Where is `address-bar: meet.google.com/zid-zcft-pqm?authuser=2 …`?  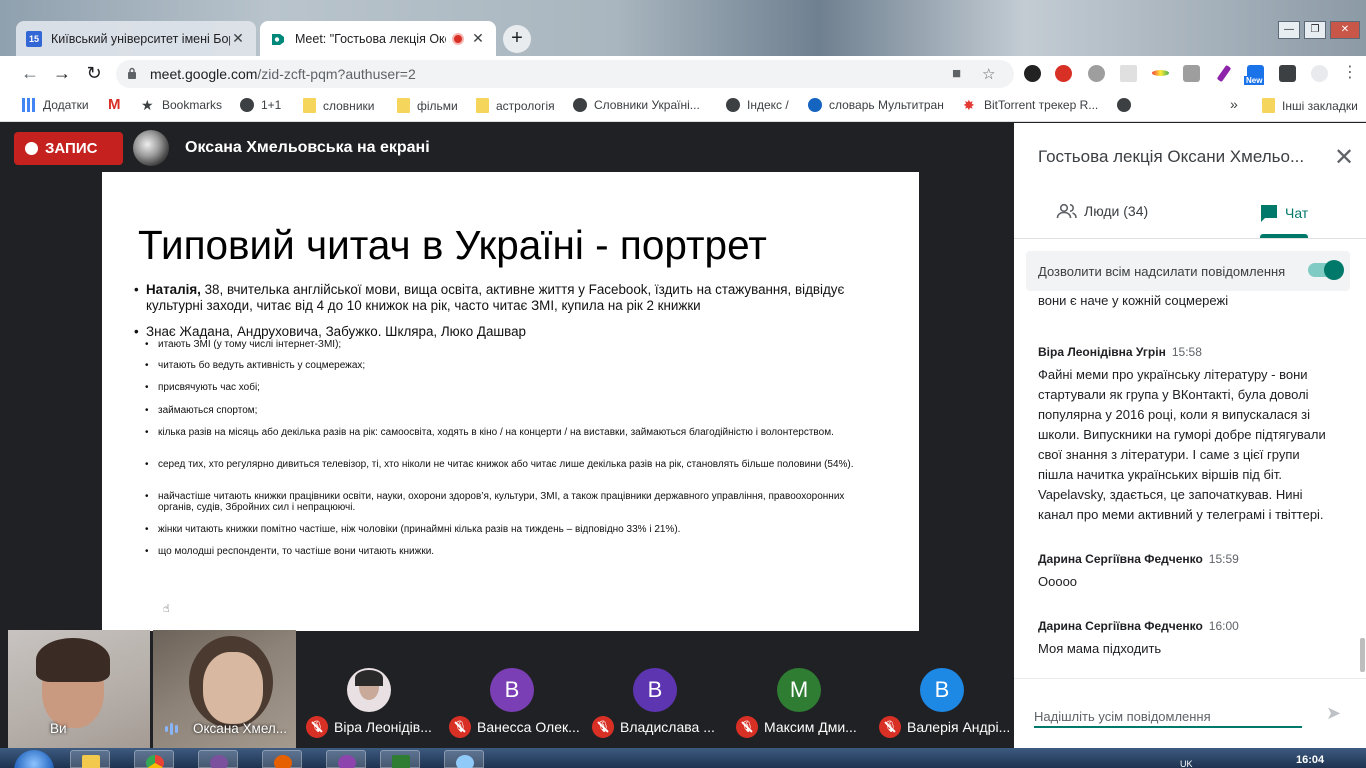 address-bar: meet.google.com/zid-zcft-pqm?authuser=2 … is located at coordinates (565, 74).